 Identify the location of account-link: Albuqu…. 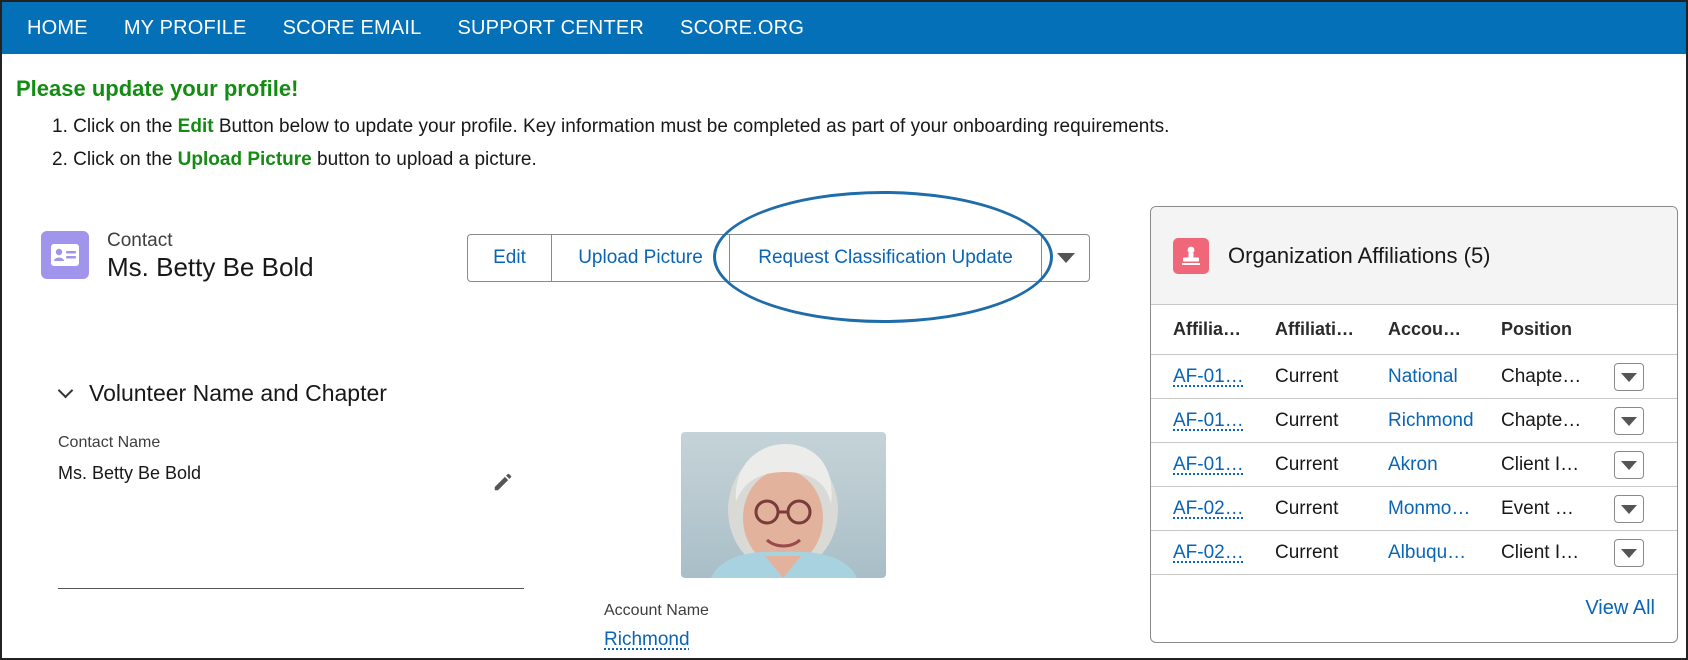
(1427, 553).